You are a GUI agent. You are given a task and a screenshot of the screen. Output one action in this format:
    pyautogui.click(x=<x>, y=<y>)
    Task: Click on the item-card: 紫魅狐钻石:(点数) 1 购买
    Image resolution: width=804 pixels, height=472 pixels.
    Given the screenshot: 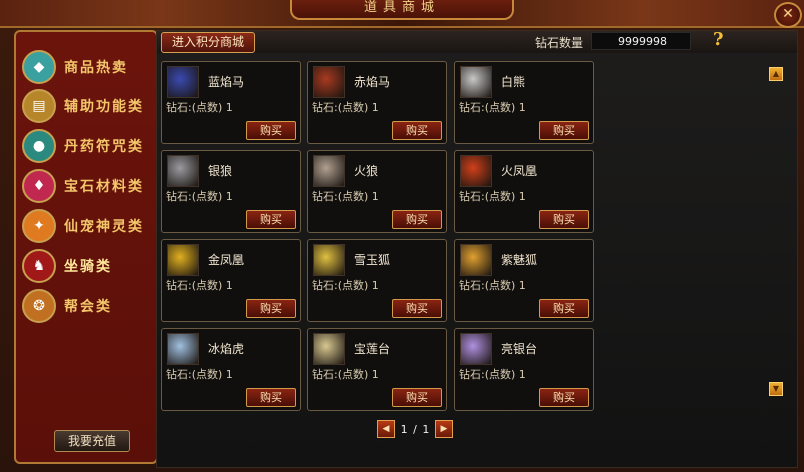 What is the action you would take?
    pyautogui.click(x=524, y=280)
    